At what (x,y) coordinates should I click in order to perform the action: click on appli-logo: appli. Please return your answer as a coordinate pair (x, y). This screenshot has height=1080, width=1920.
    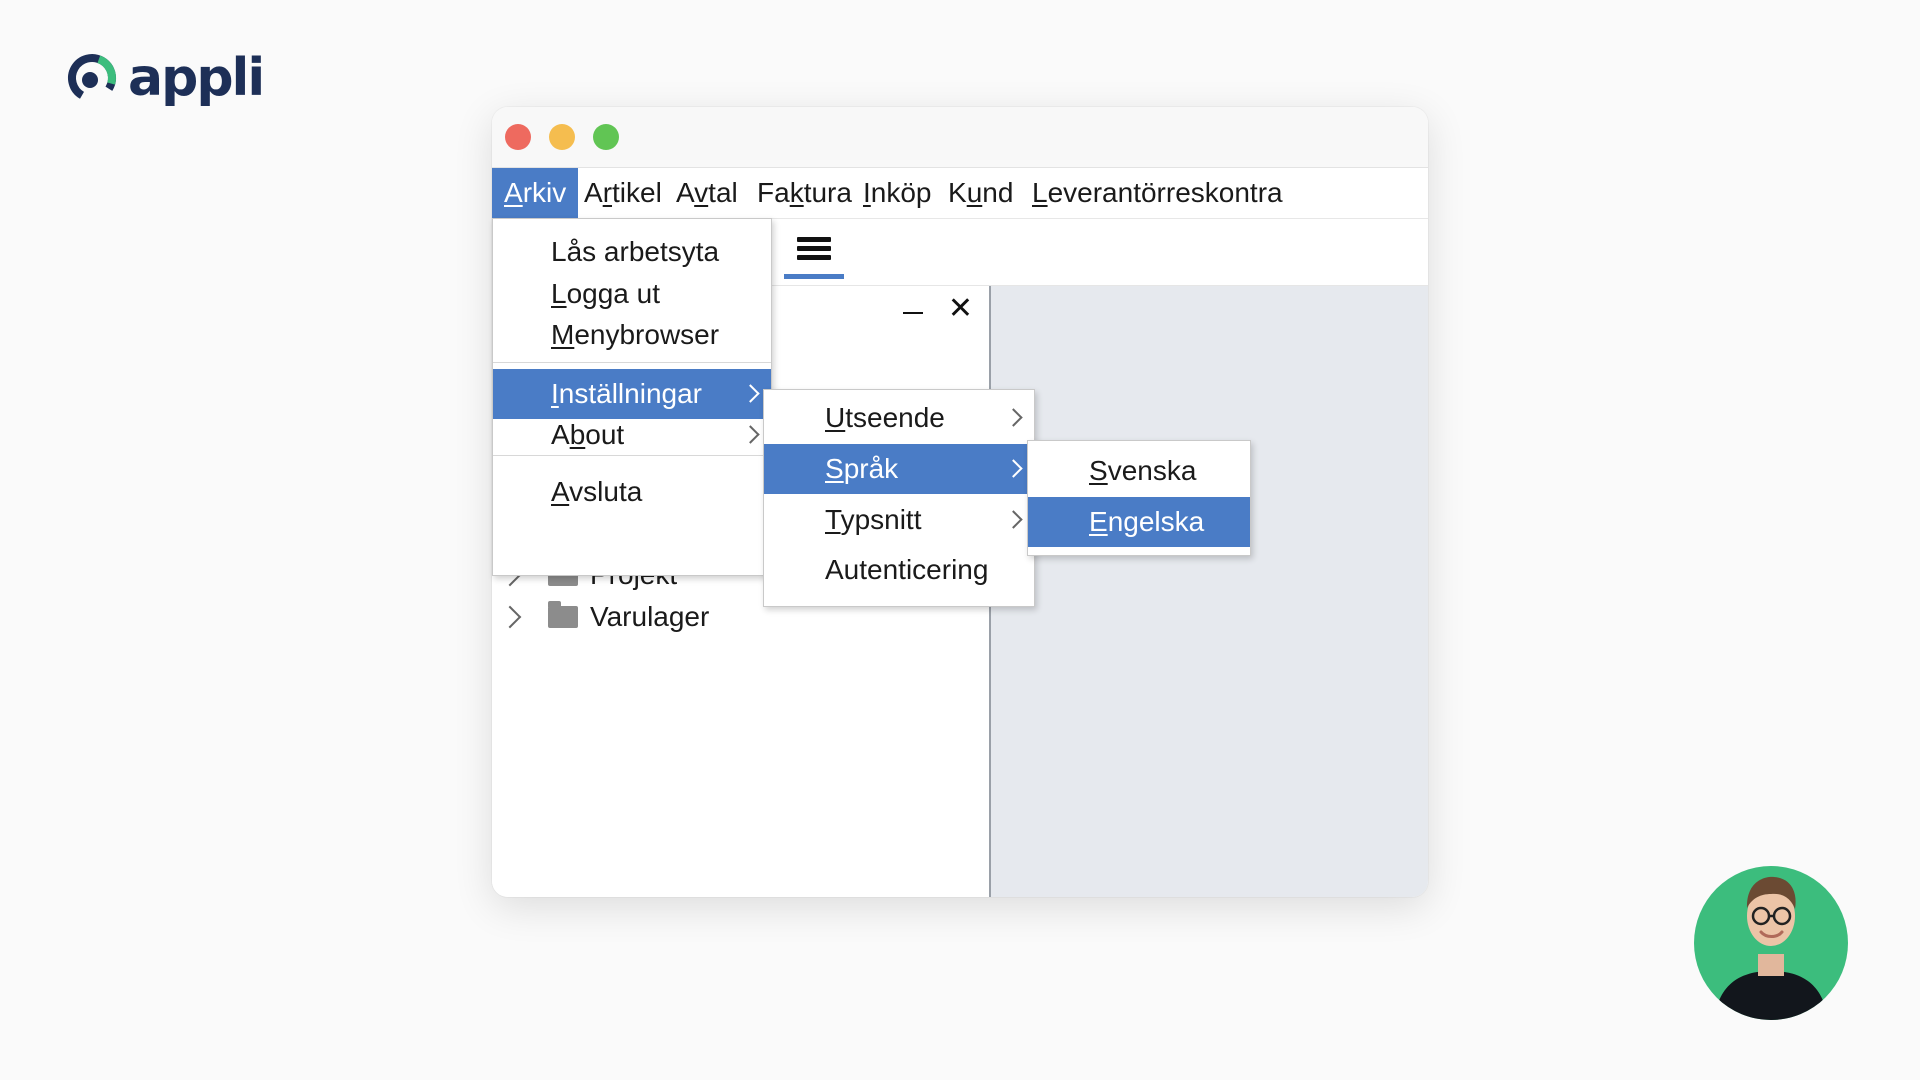
    Looking at the image, I should click on (164, 78).